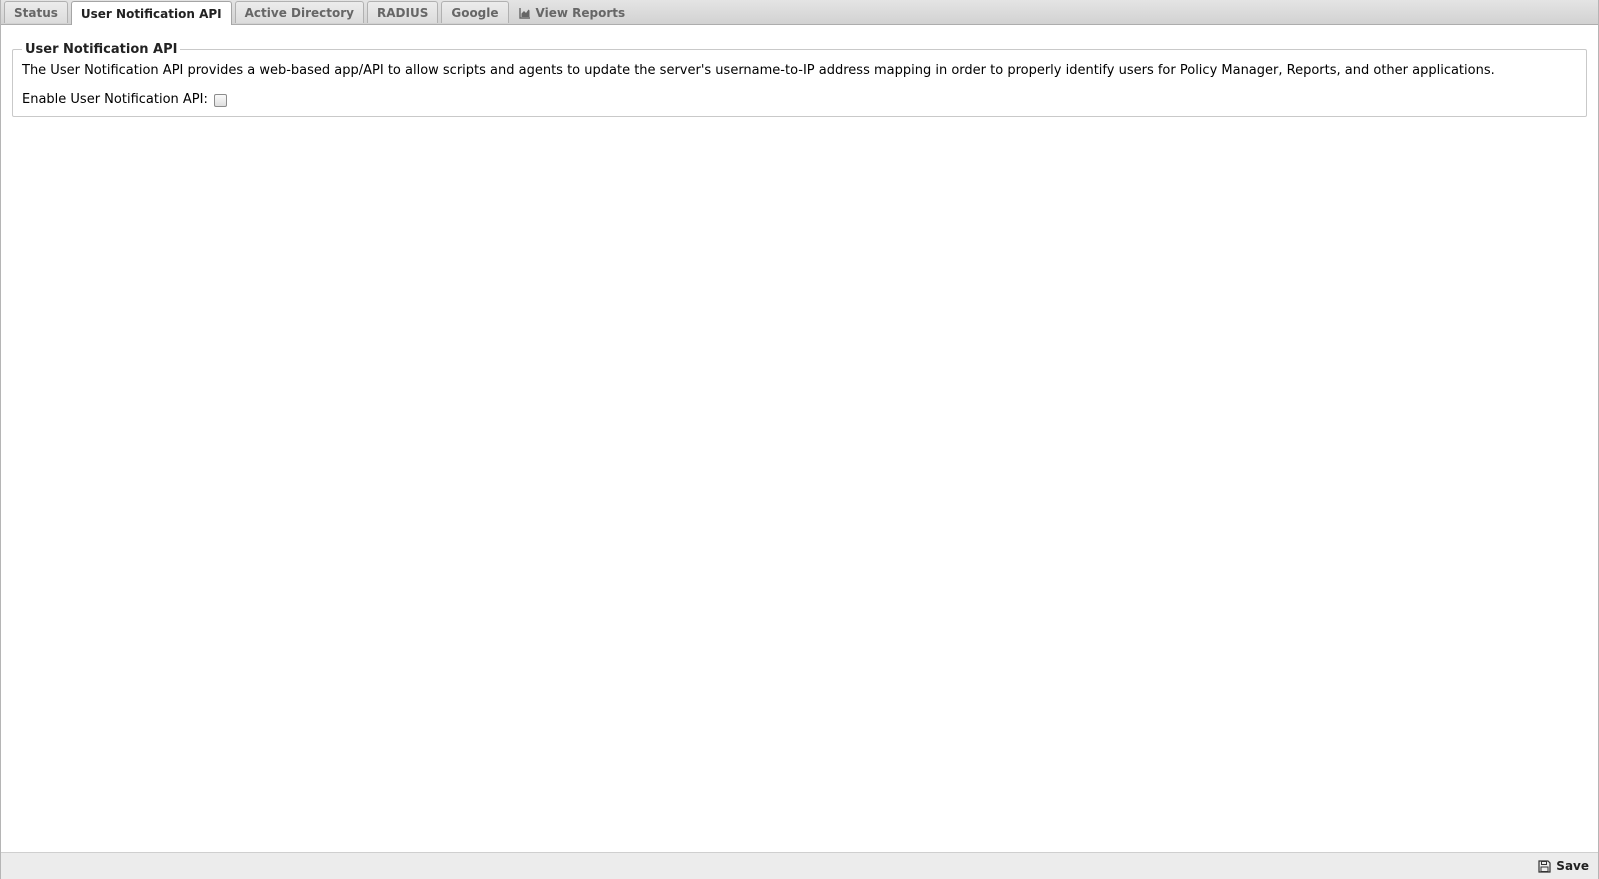 This screenshot has width=1599, height=879. I want to click on tab-label: View Reports, so click(580, 12).